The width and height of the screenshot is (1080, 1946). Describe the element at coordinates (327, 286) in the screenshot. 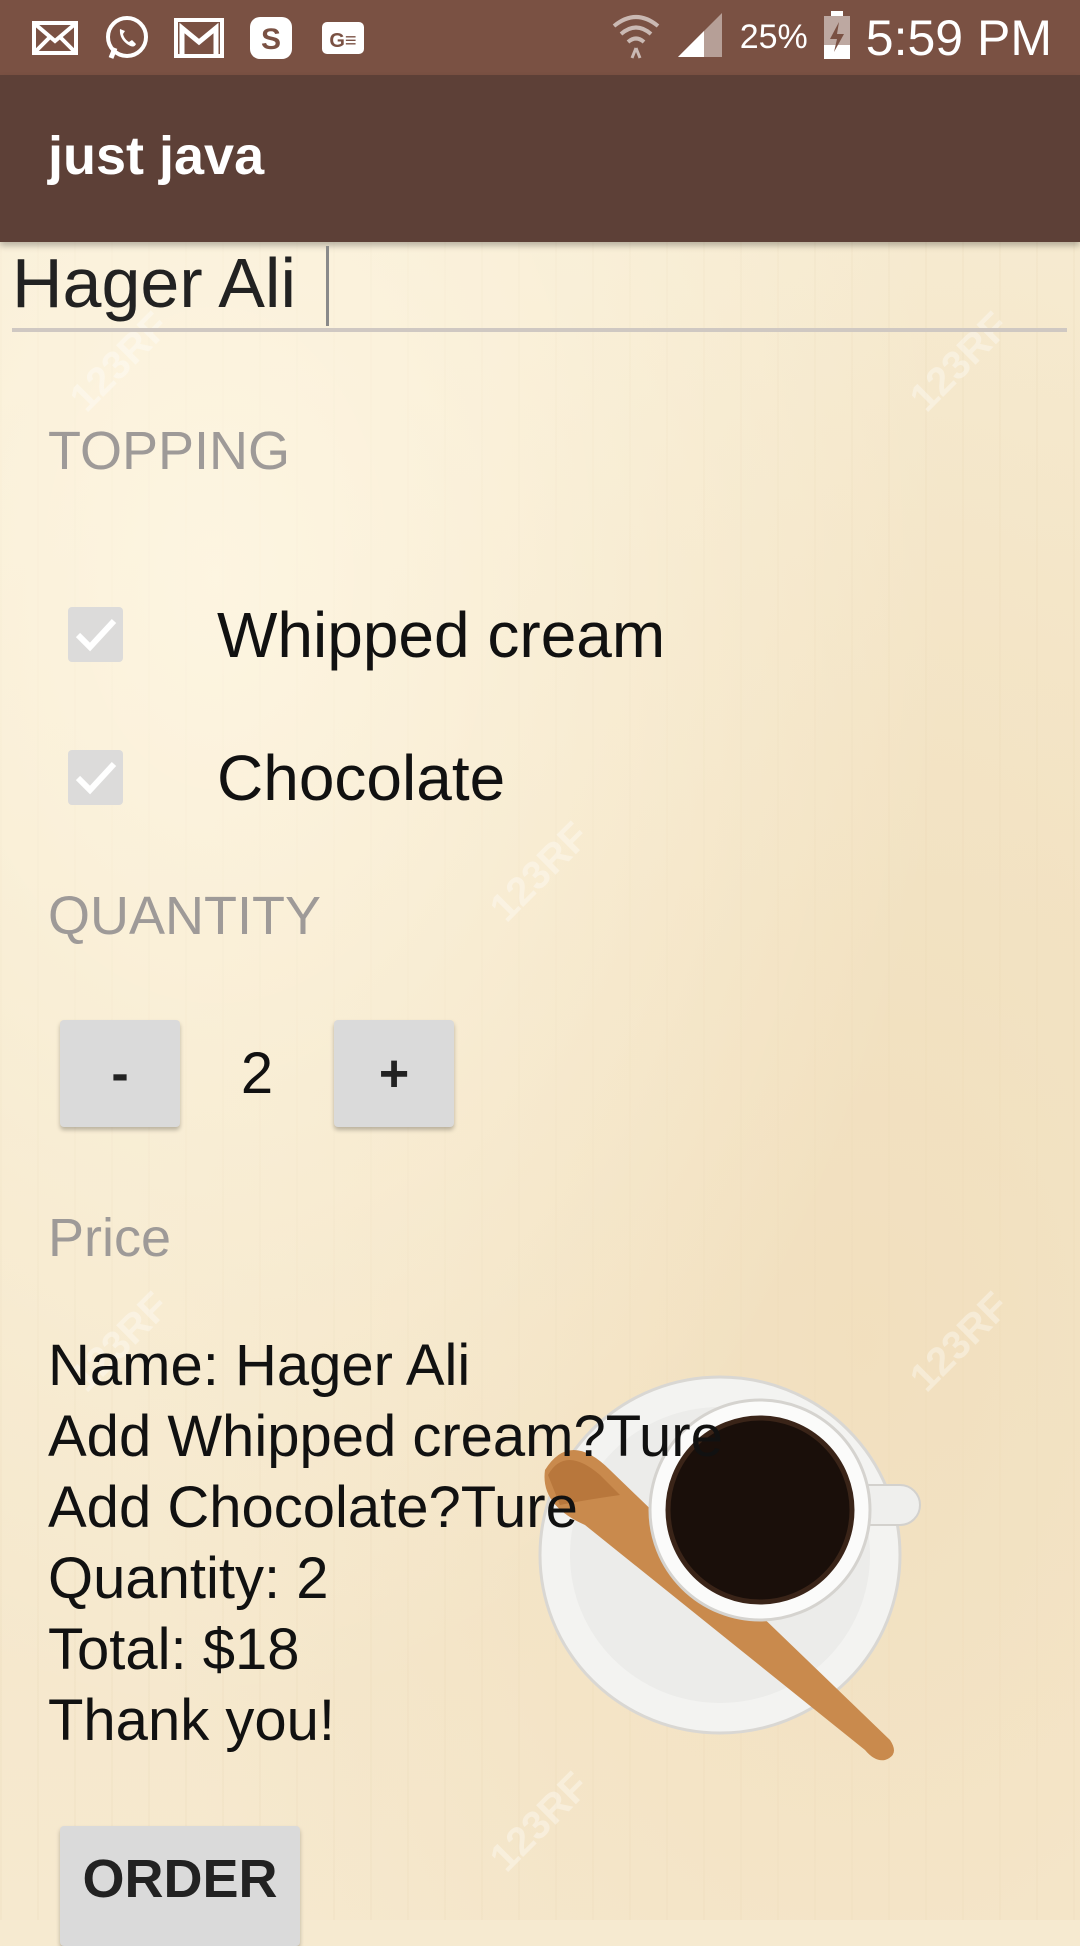

I see `text-cursor` at that location.